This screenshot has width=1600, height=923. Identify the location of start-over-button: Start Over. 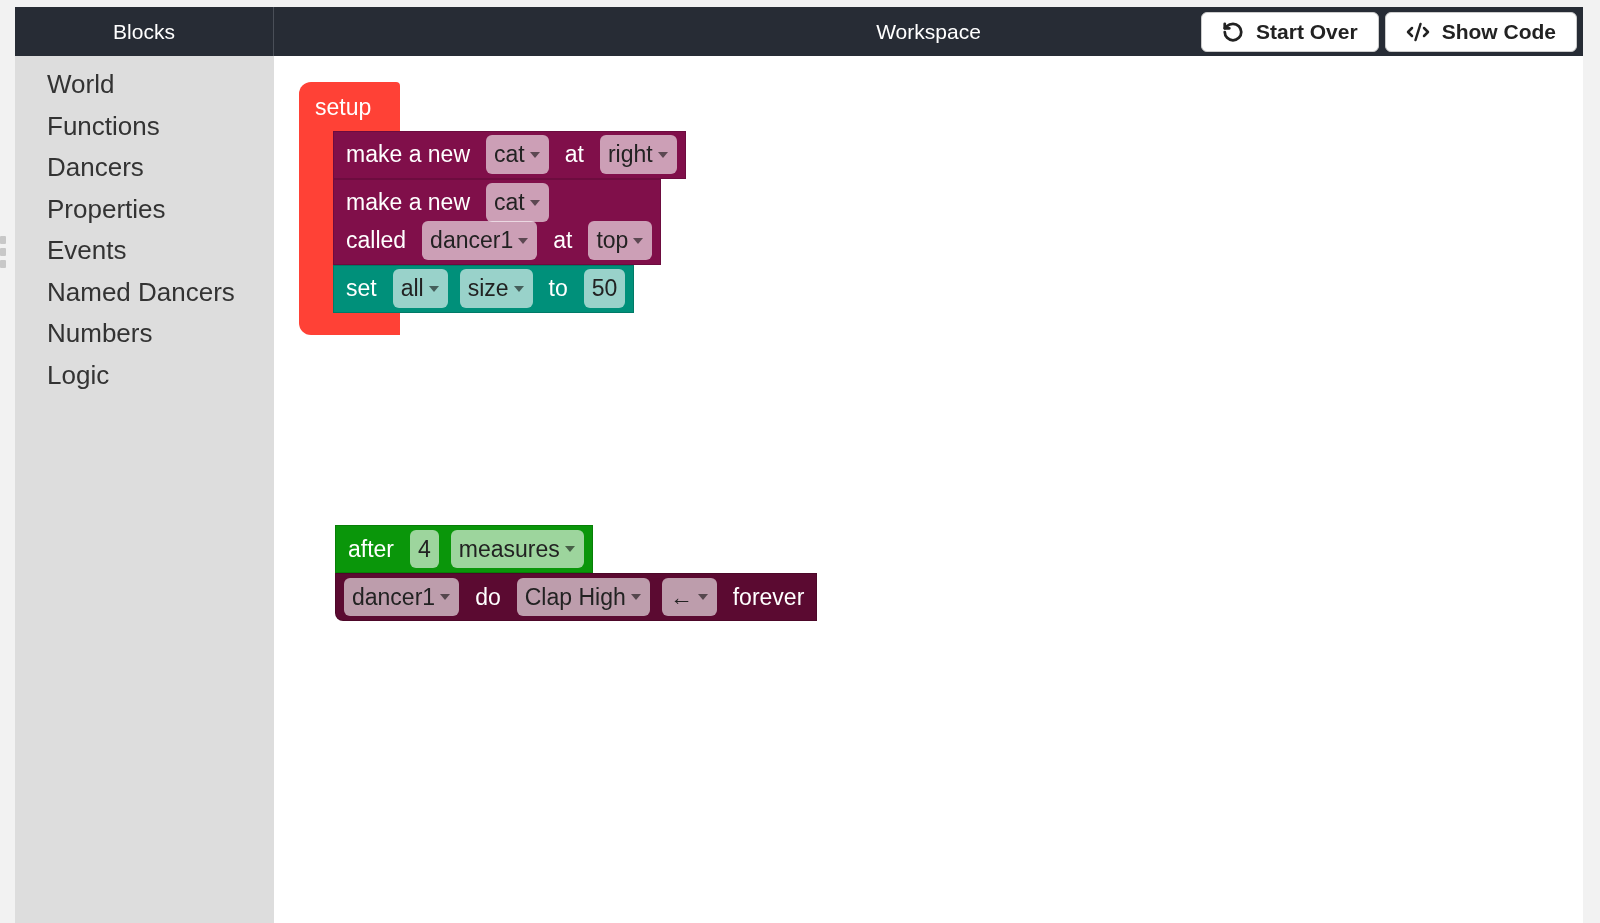
(1290, 32).